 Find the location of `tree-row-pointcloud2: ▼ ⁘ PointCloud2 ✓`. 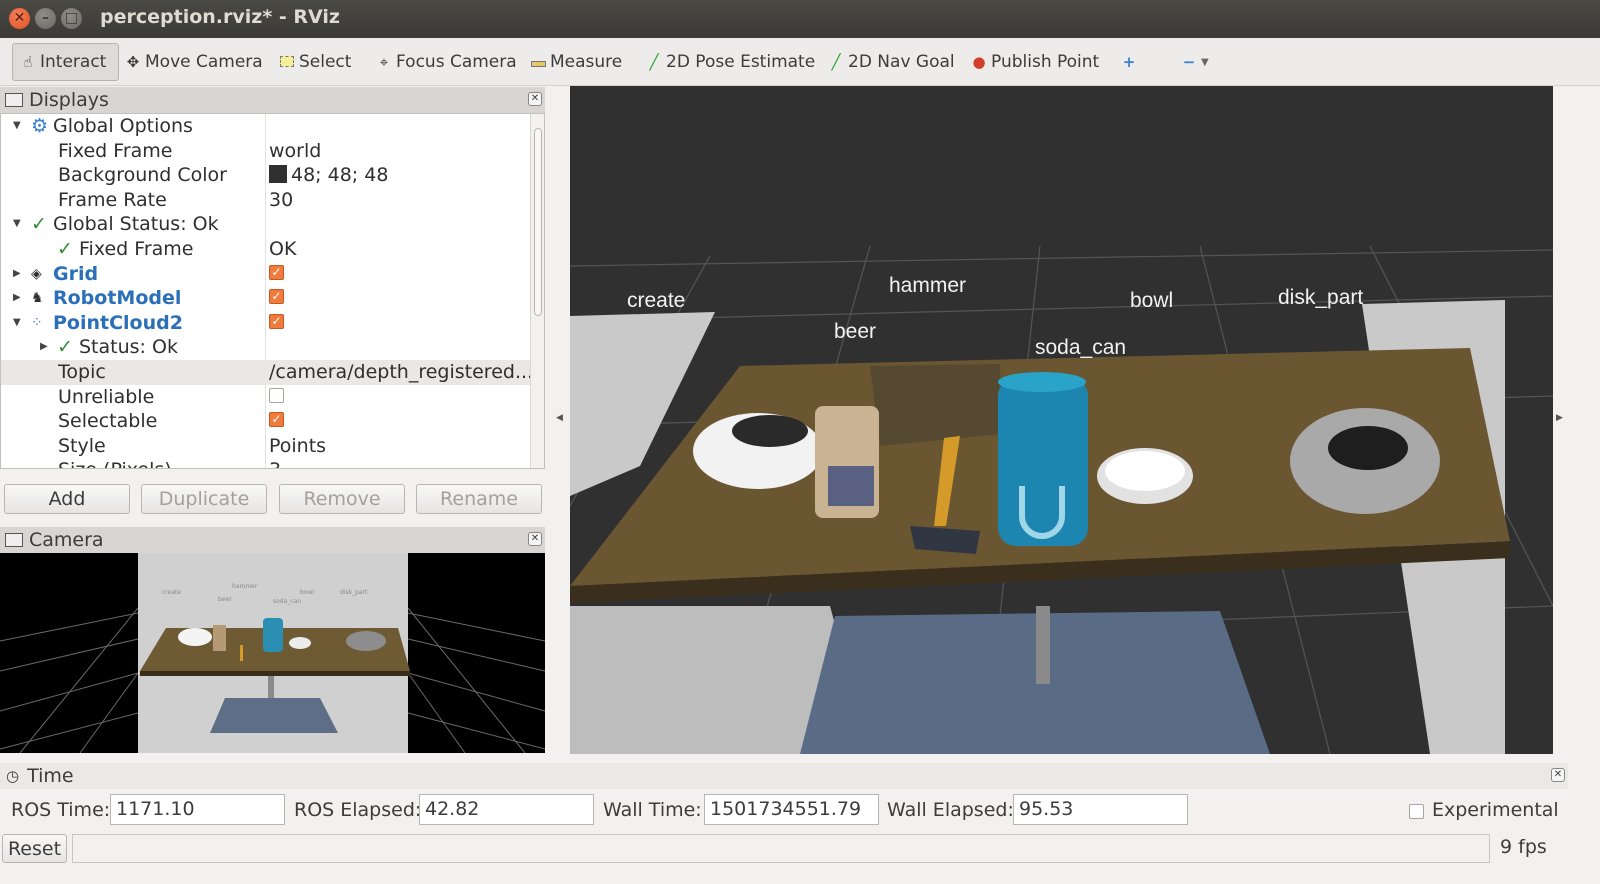

tree-row-pointcloud2: ▼ ⁘ PointCloud2 ✓ is located at coordinates (266, 323).